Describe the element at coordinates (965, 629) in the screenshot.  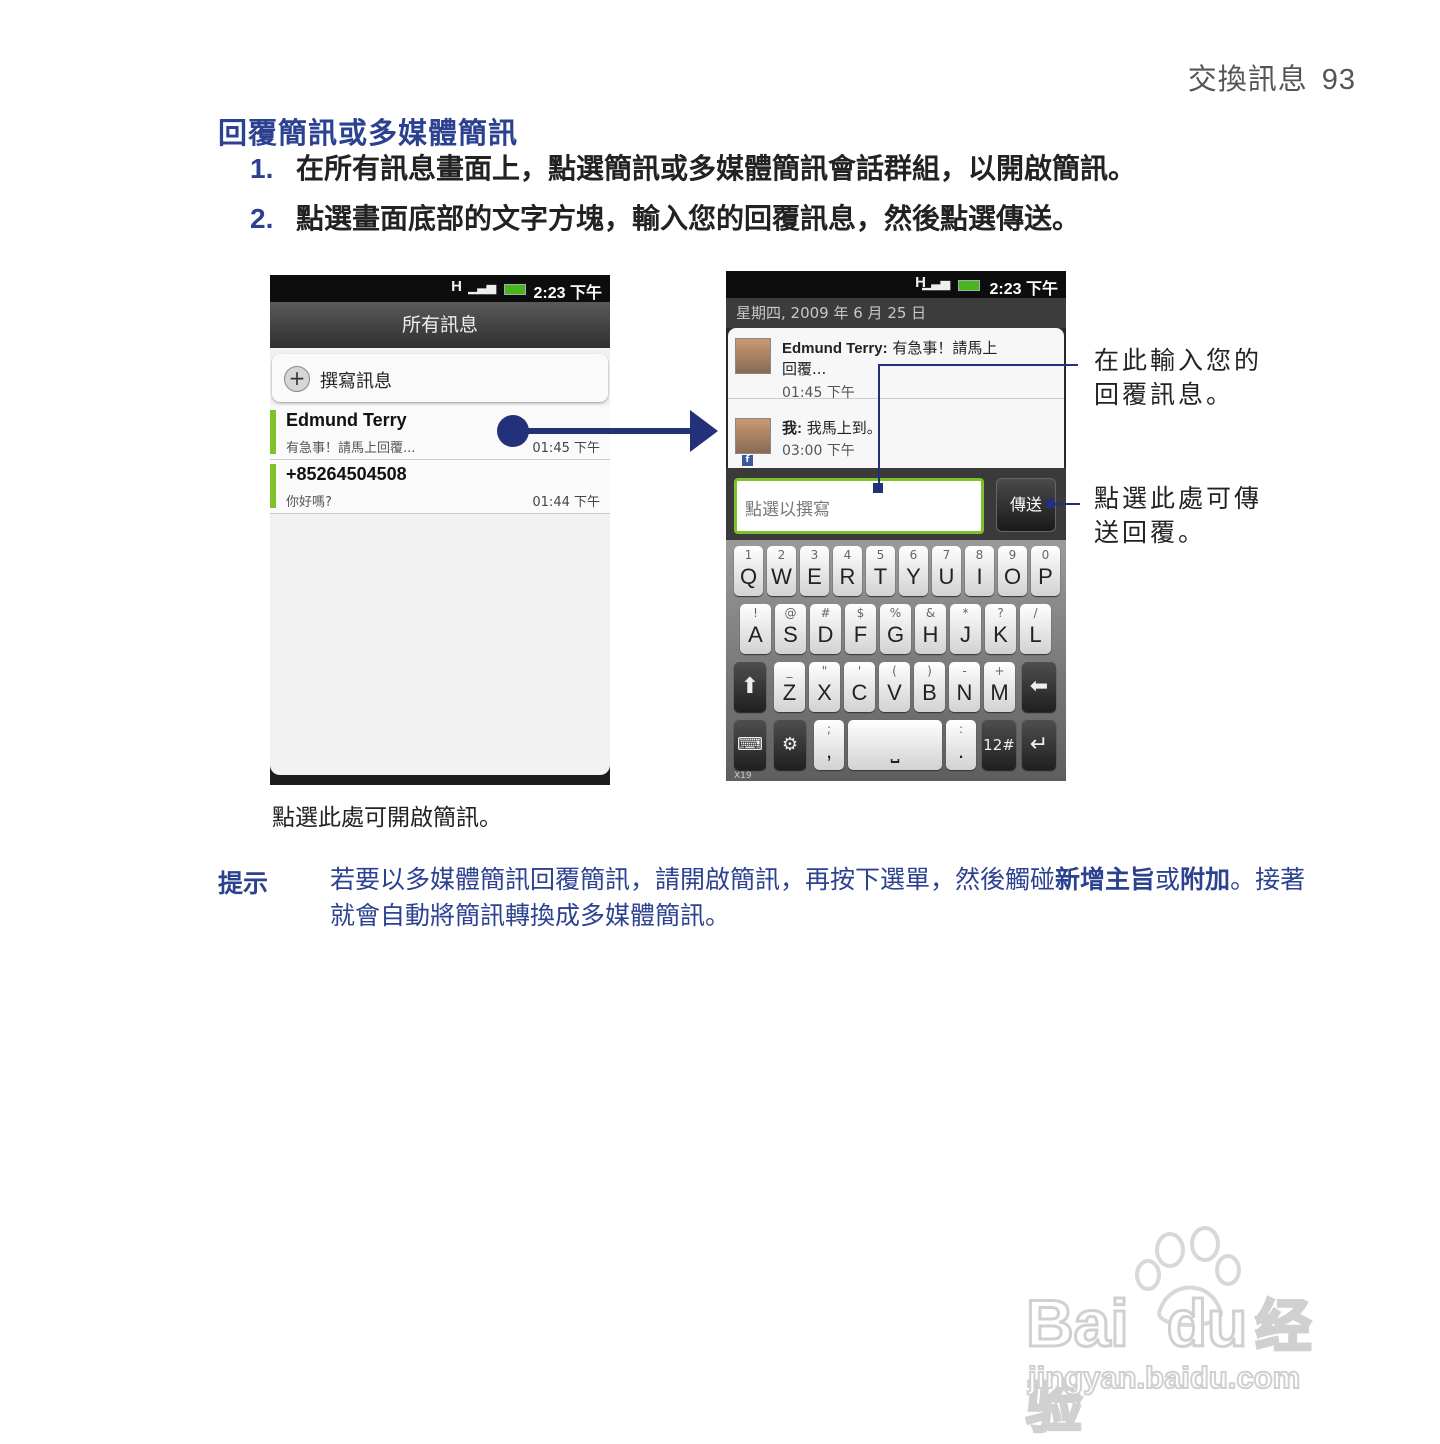
I see `key-j: * J` at that location.